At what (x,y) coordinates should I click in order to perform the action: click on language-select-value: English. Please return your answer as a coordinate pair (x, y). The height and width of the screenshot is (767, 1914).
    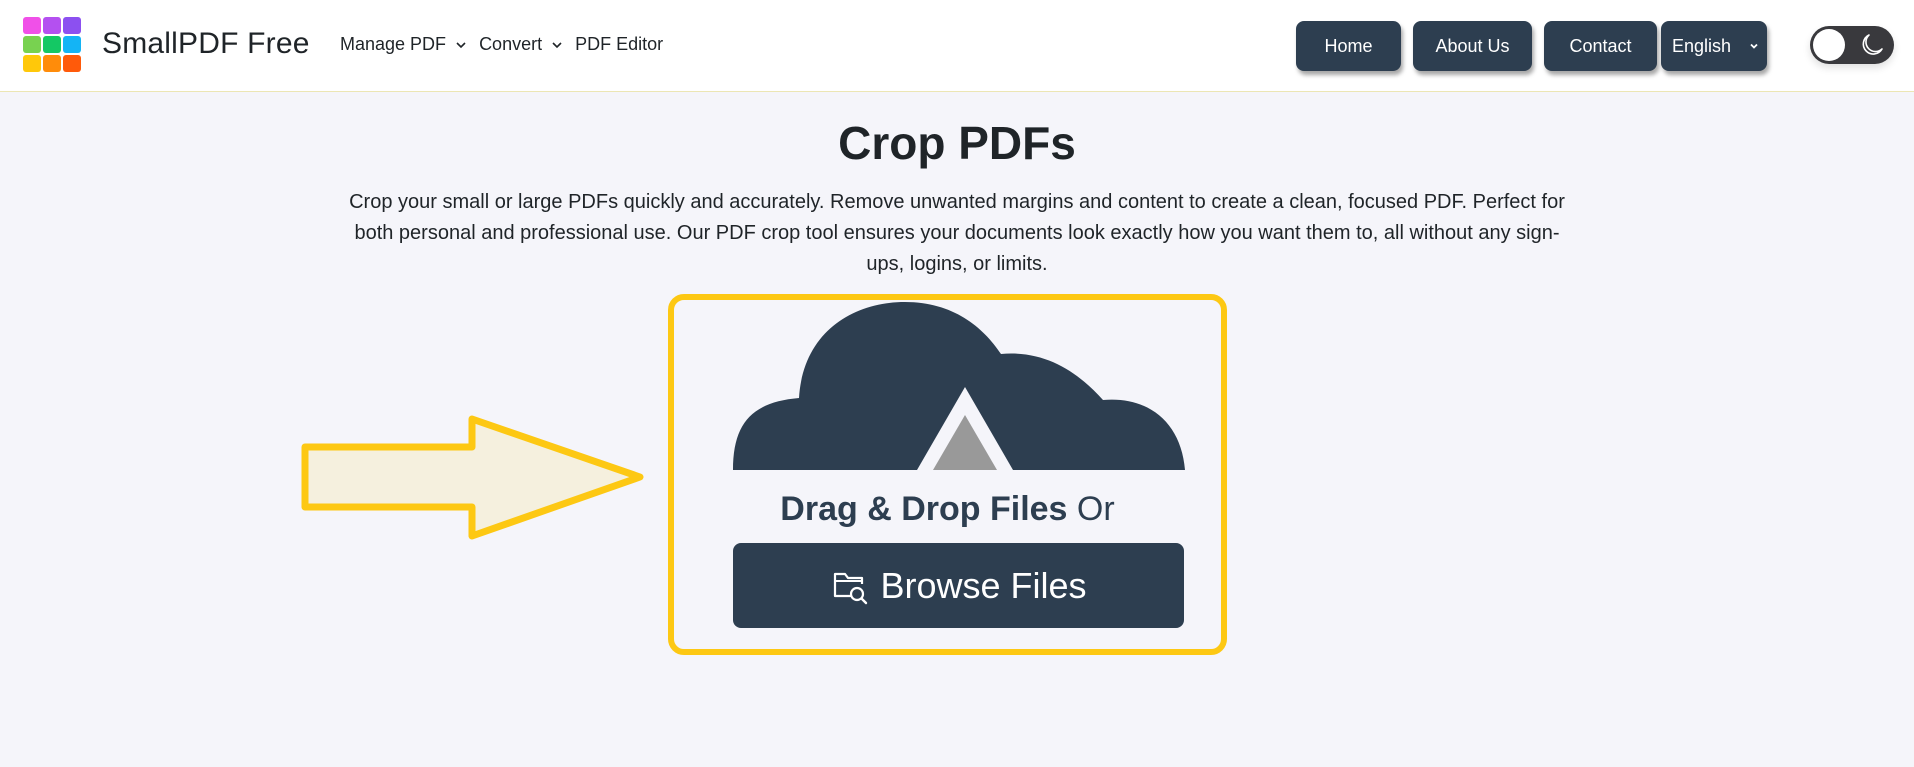
    Looking at the image, I should click on (1702, 45).